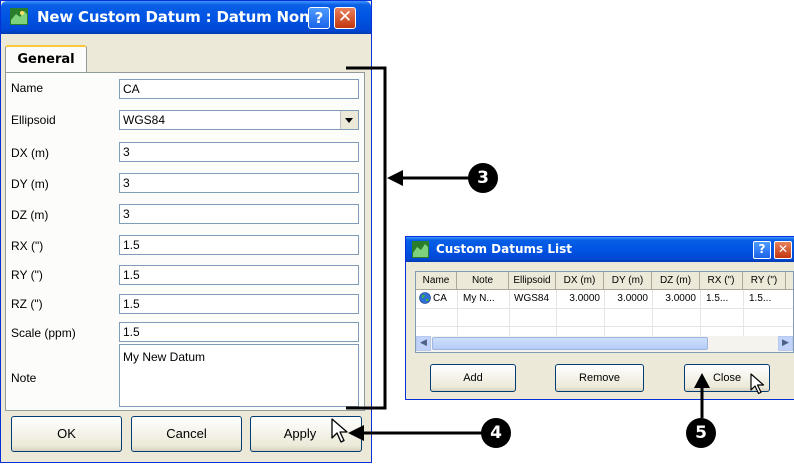 The width and height of the screenshot is (794, 464). I want to click on callout-badge: 4, so click(496, 433).